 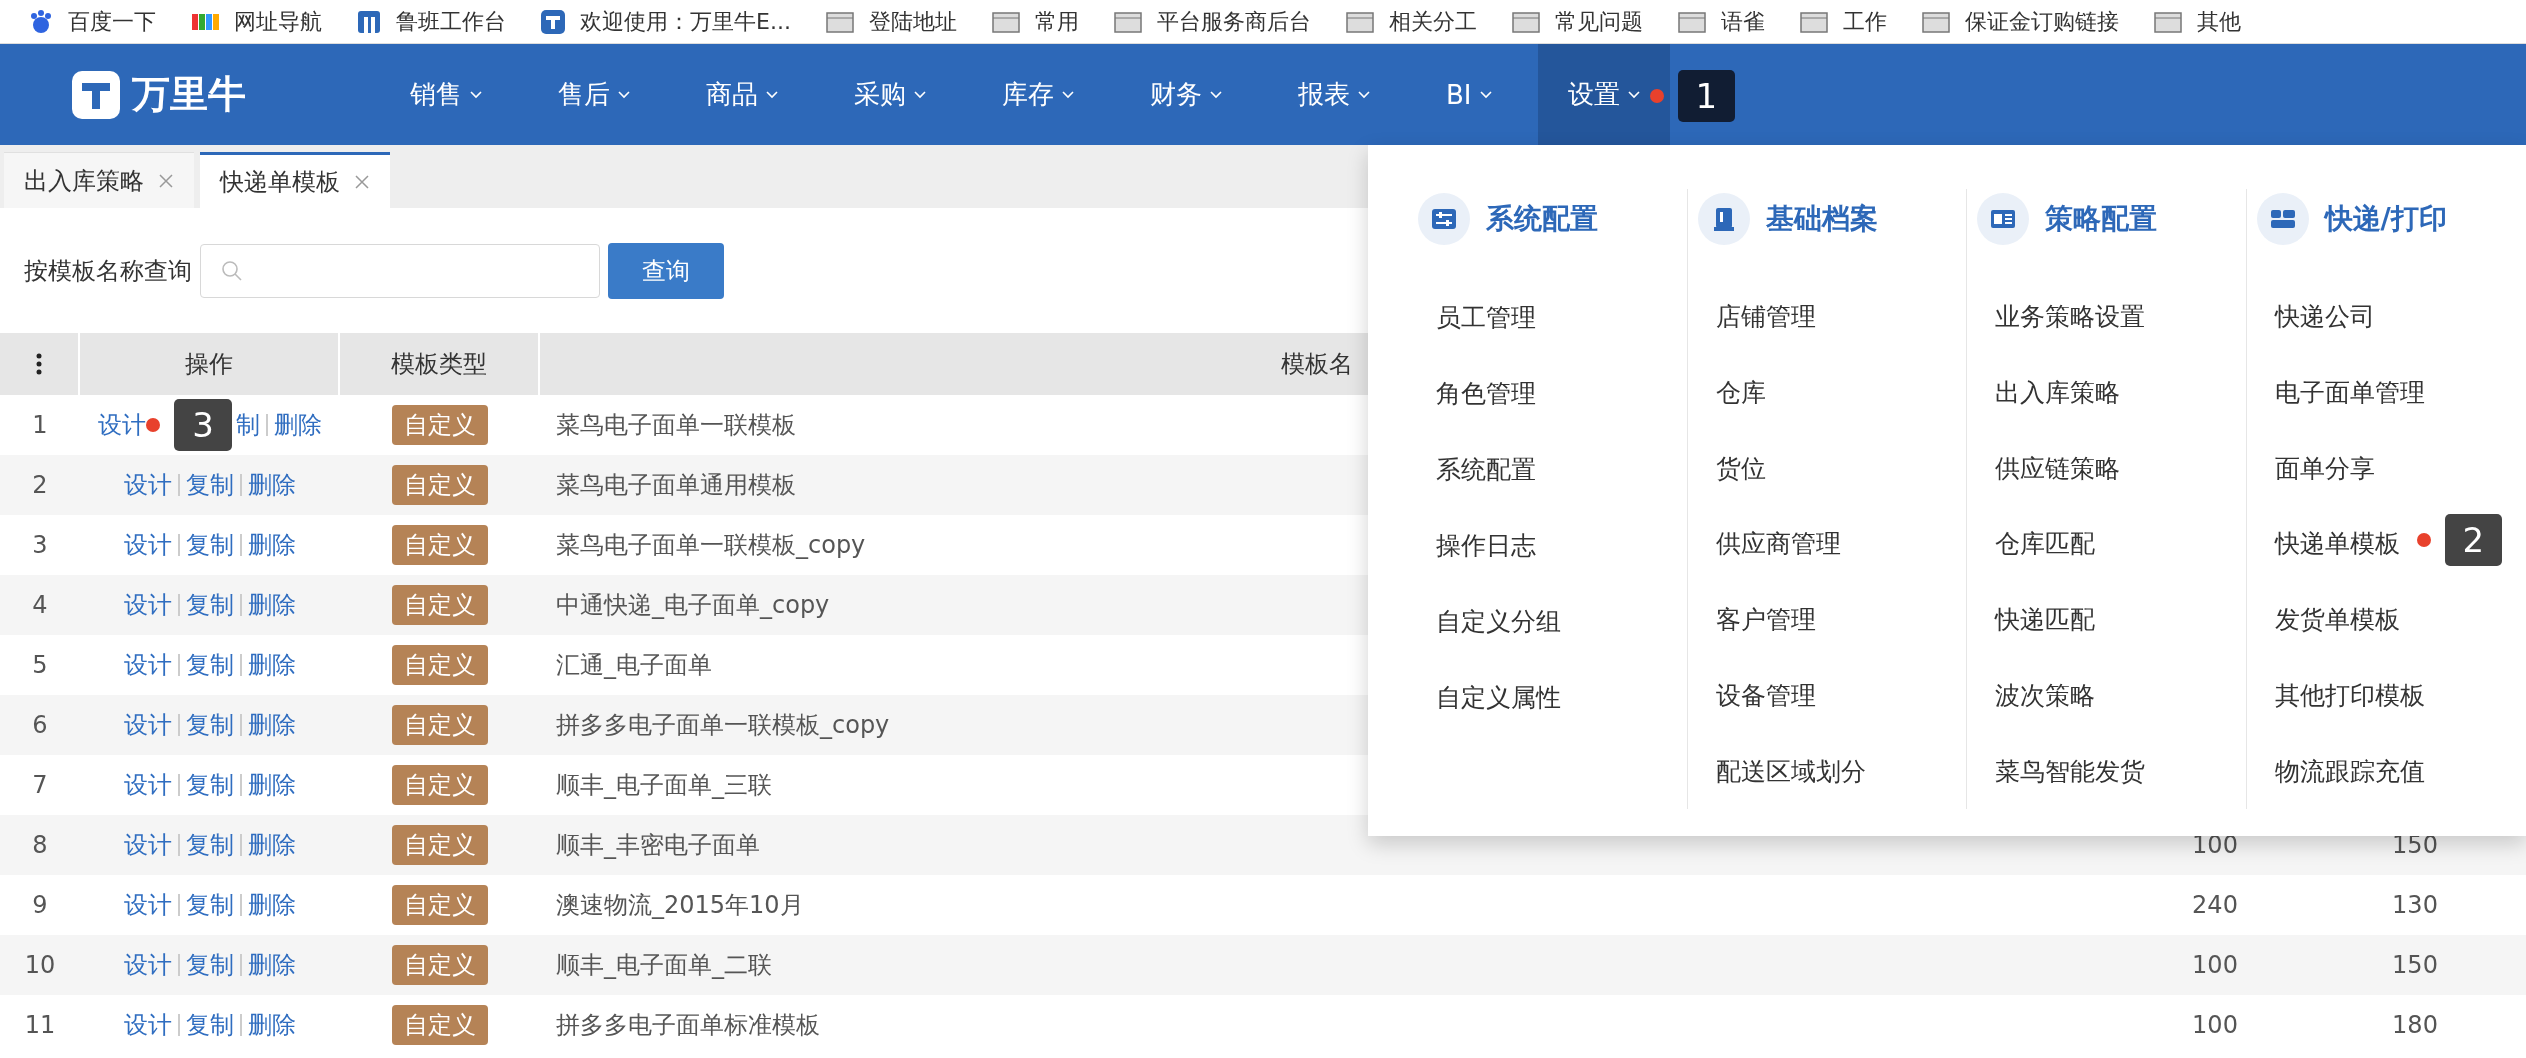 What do you see at coordinates (1765, 317) in the screenshot?
I see `menu-item: 店铺管理` at bounding box center [1765, 317].